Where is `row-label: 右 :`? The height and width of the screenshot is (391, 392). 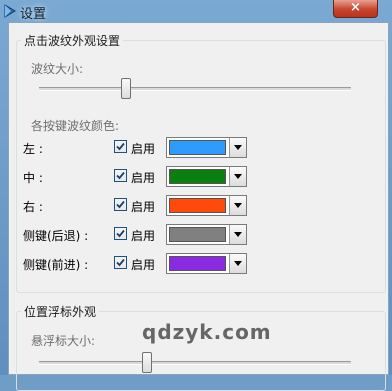 row-label: 右 : is located at coordinates (33, 207).